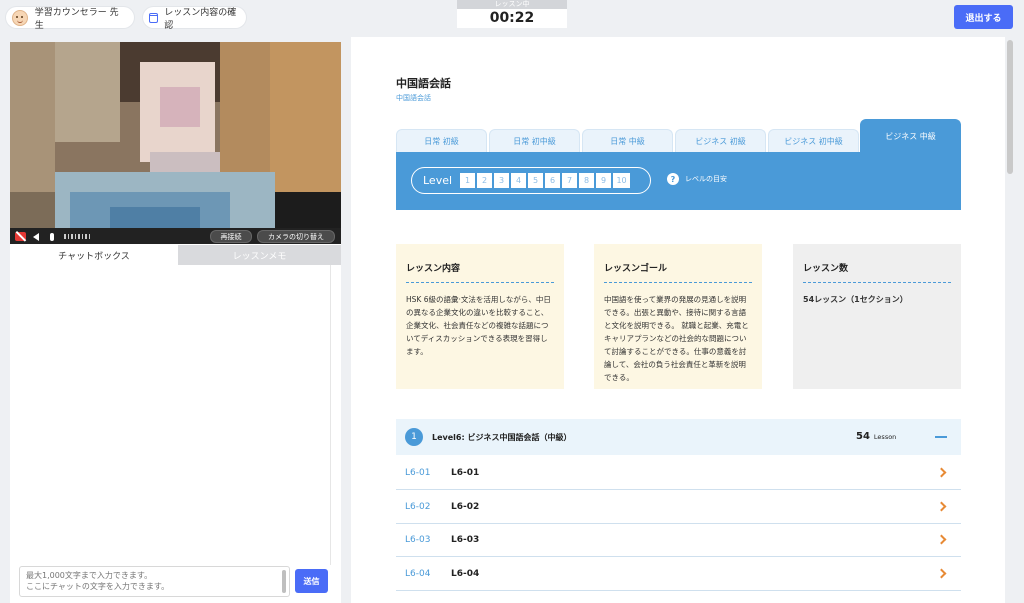  What do you see at coordinates (20, 17) in the screenshot?
I see `avatar` at bounding box center [20, 17].